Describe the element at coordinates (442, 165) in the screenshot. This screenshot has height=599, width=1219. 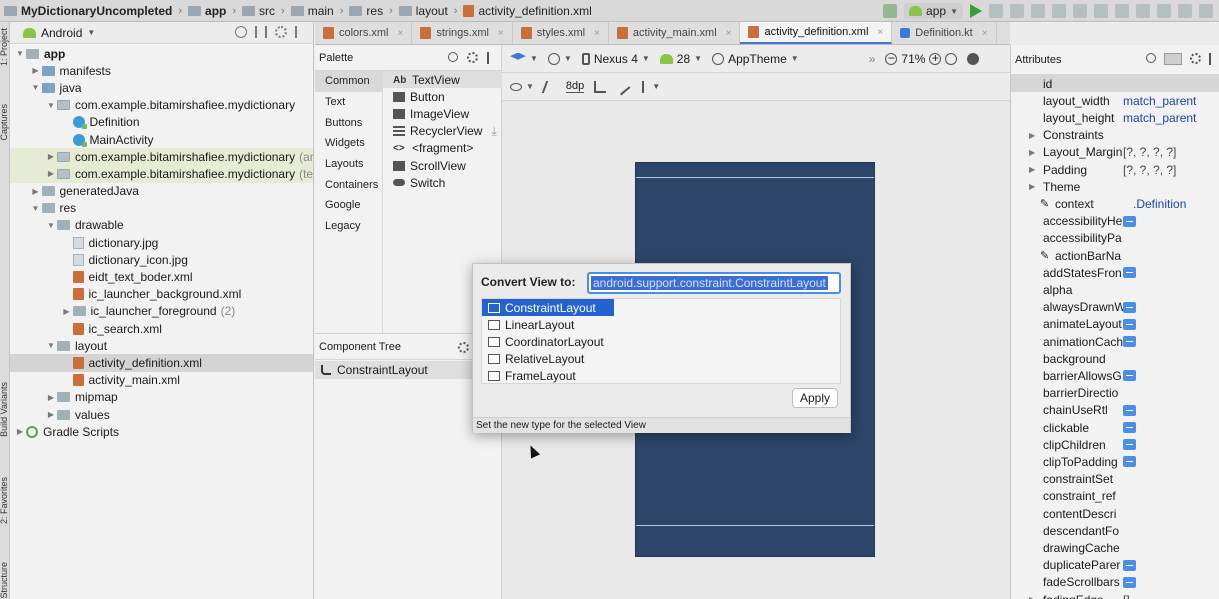
I see `palette-item: ScrollView` at that location.